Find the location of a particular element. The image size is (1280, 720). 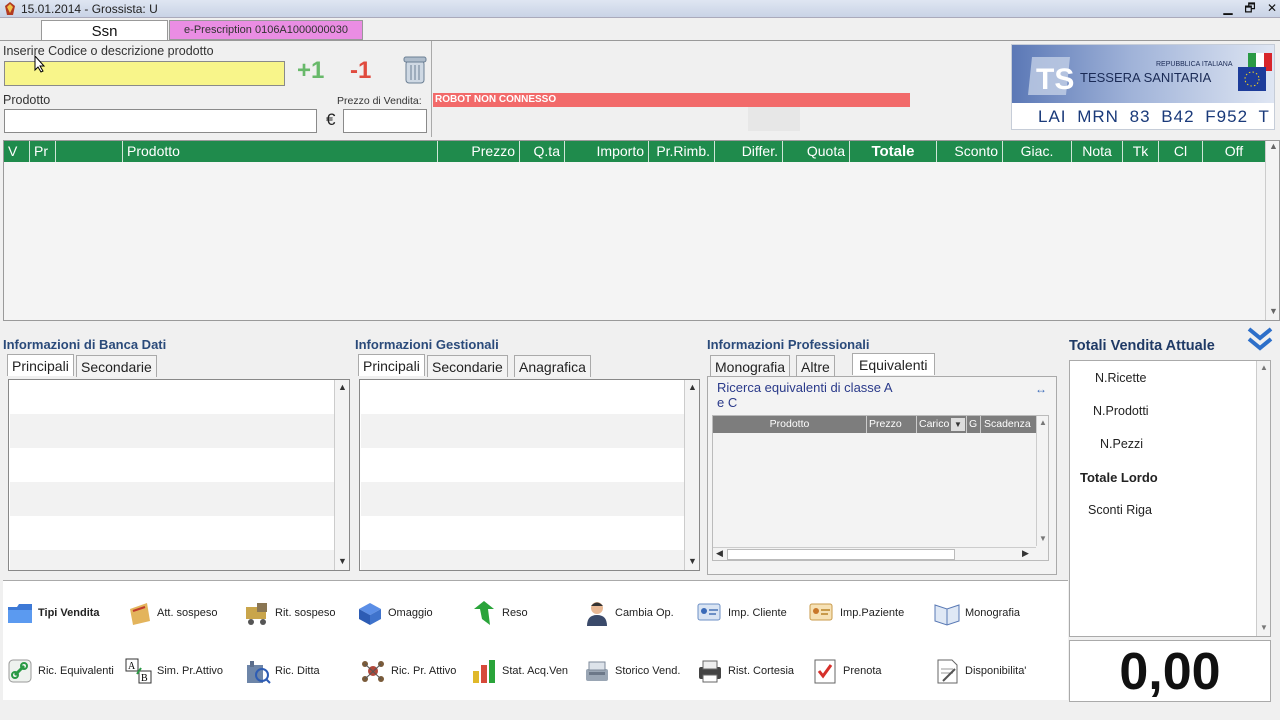

tab-gest-secondarie: Secondarie is located at coordinates (467, 366).